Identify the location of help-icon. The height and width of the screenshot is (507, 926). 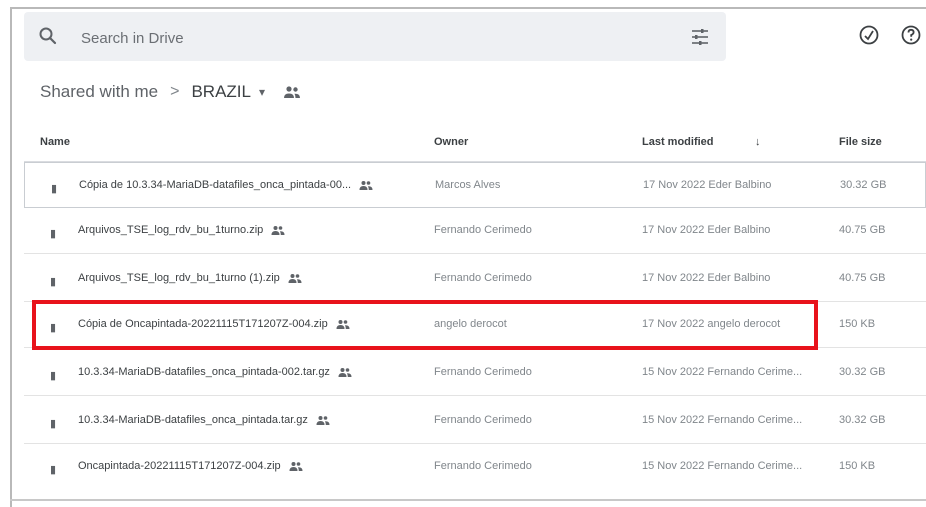
(911, 35).